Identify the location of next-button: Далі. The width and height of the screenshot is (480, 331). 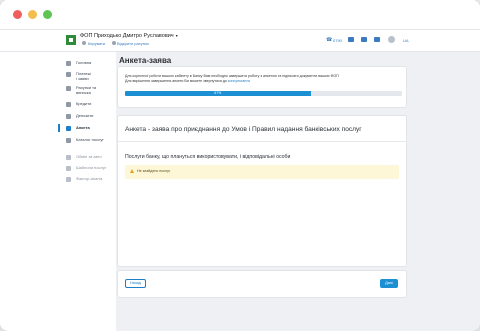
(389, 283).